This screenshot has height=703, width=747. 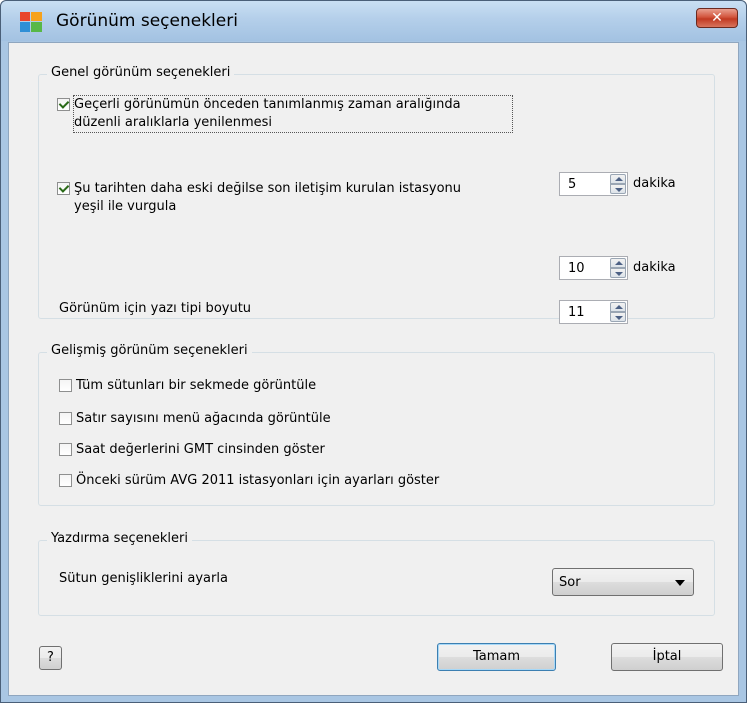 What do you see at coordinates (141, 72) in the screenshot?
I see `general-options-title: Genel görünüm seçenekleri` at bounding box center [141, 72].